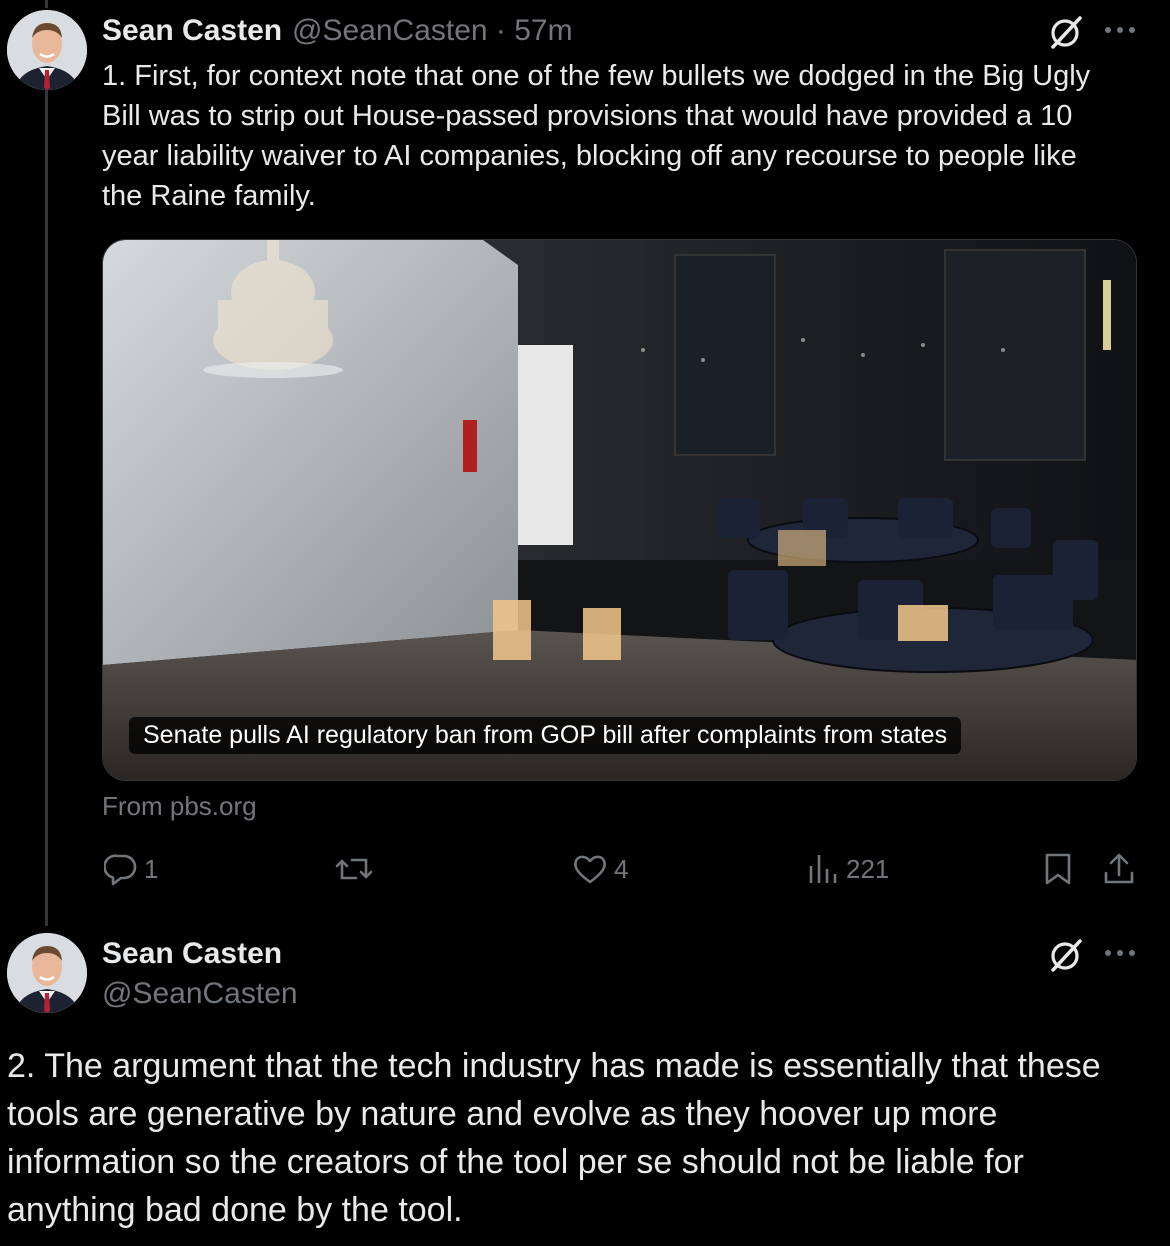  Describe the element at coordinates (1058, 869) in the screenshot. I see `bookmark-icon` at that location.